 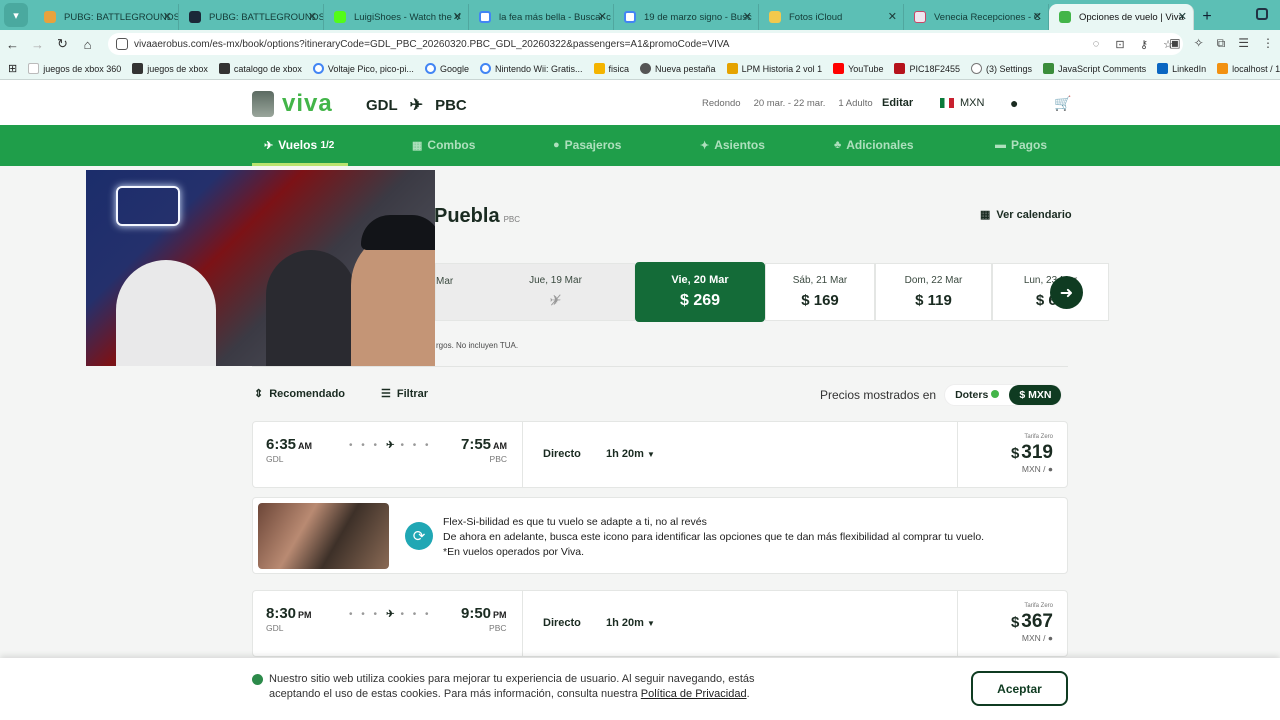 What do you see at coordinates (1199, 43) in the screenshot?
I see `extension-icon: ✧` at bounding box center [1199, 43].